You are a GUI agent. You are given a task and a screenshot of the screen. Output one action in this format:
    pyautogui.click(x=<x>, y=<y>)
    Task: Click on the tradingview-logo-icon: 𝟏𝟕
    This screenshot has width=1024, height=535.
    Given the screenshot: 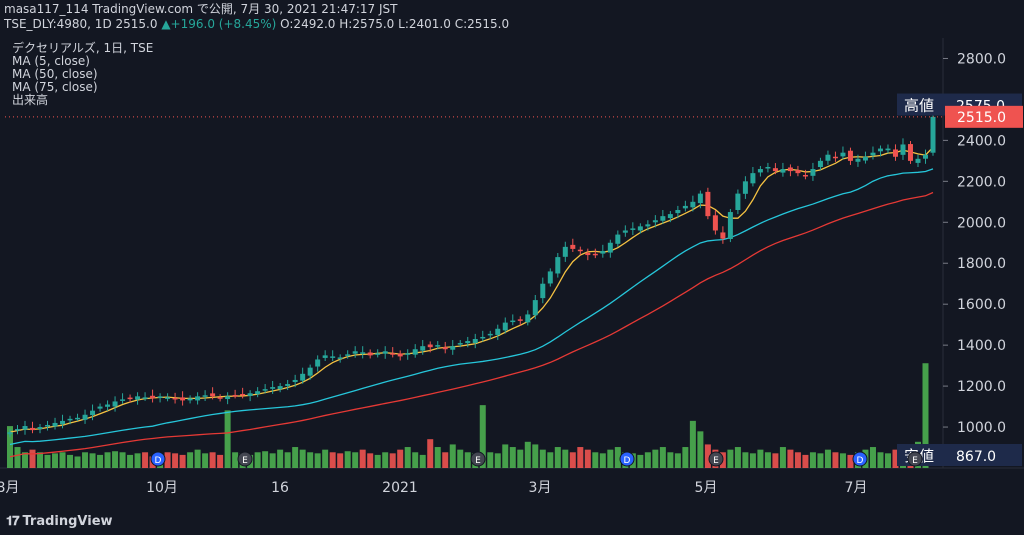 What is the action you would take?
    pyautogui.click(x=13, y=521)
    